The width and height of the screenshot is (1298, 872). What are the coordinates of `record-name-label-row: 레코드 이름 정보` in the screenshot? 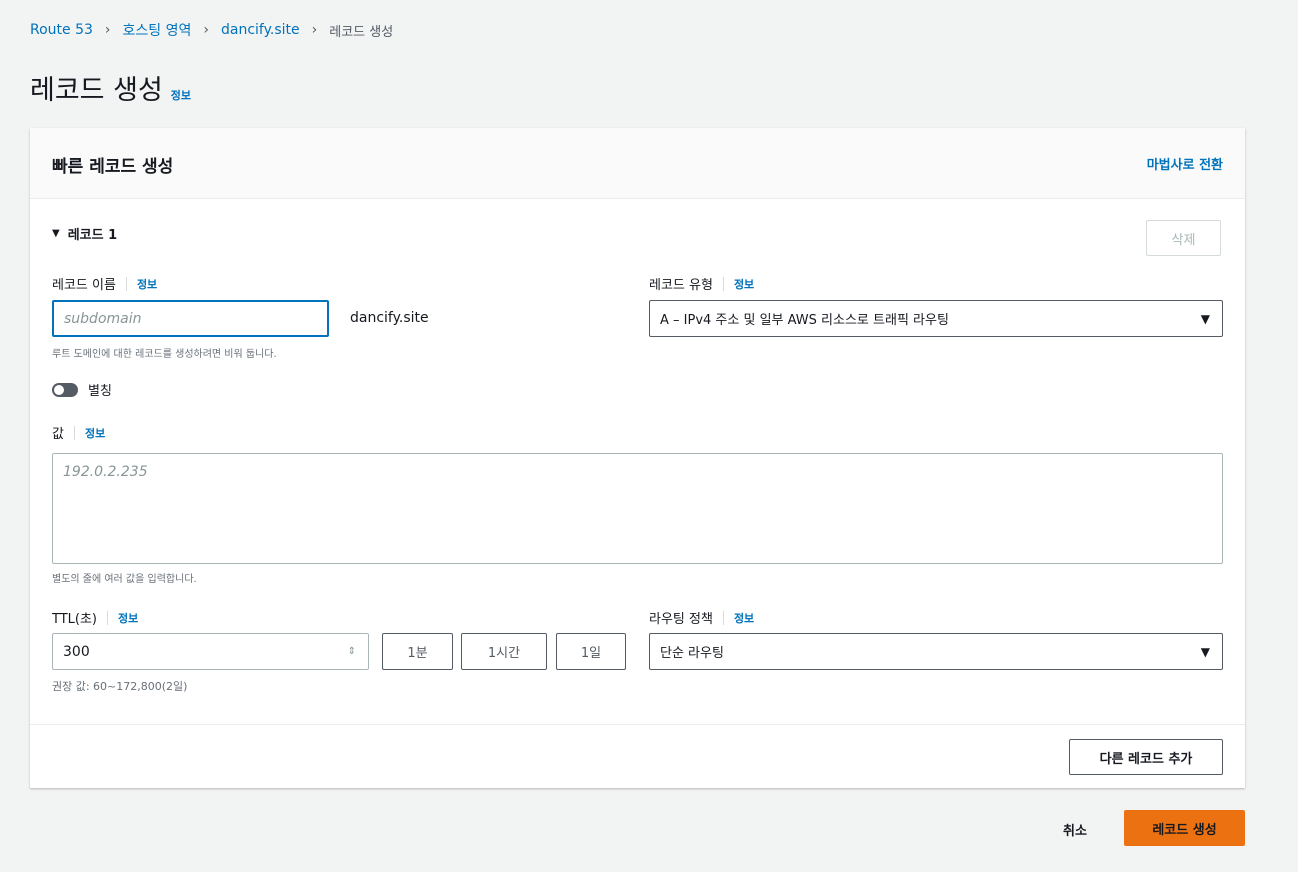 It's located at (104, 283).